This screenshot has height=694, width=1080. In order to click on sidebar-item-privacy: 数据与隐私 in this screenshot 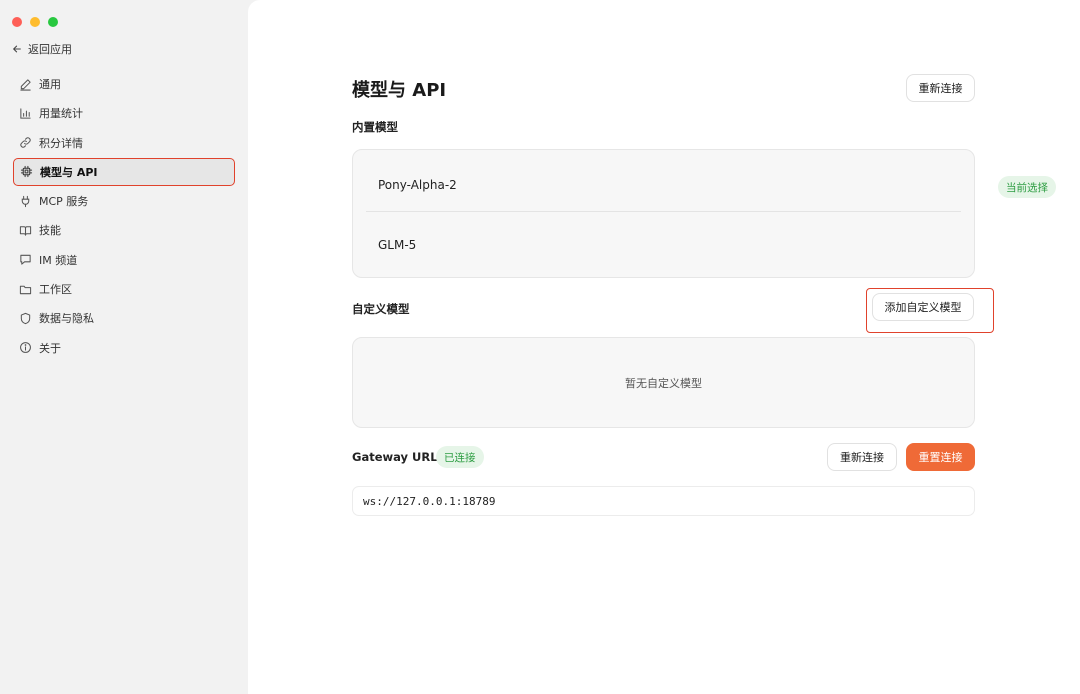, I will do `click(124, 318)`.